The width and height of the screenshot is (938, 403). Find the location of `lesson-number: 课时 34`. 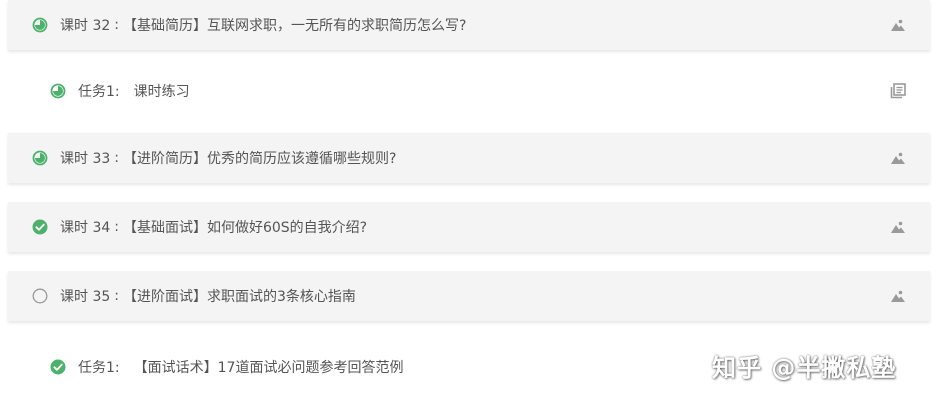

lesson-number: 课时 34 is located at coordinates (85, 228).